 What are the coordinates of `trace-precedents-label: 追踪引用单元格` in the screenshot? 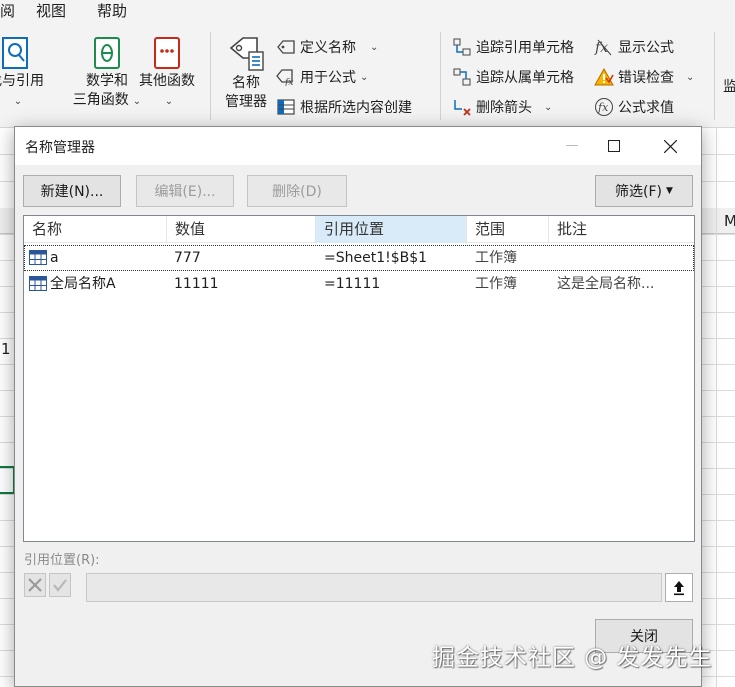 It's located at (525, 48).